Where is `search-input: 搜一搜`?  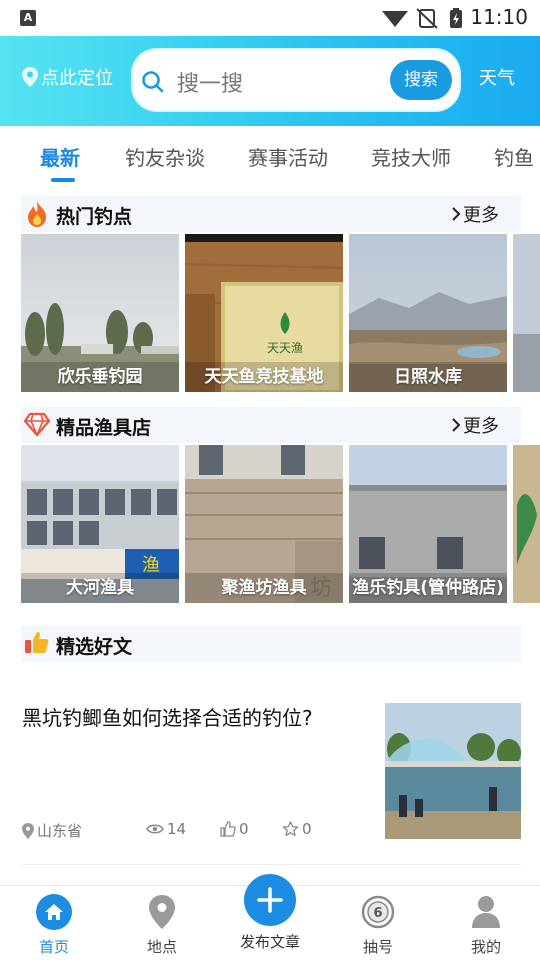 search-input: 搜一搜 is located at coordinates (210, 82).